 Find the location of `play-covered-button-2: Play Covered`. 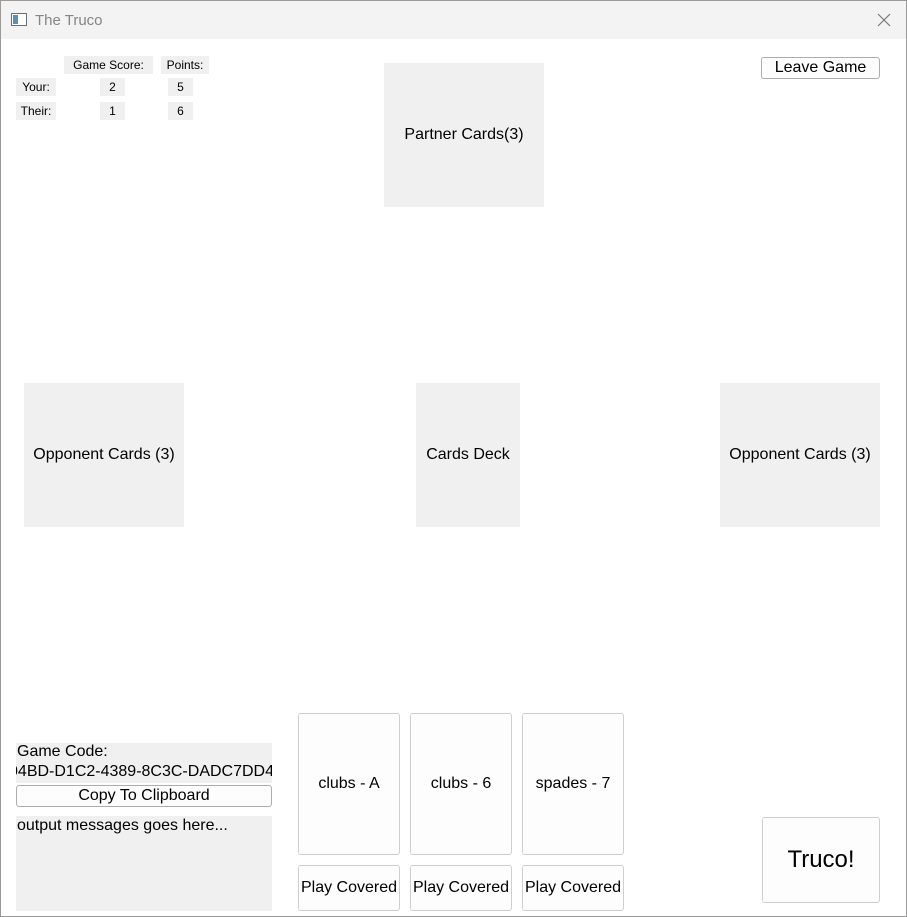

play-covered-button-2: Play Covered is located at coordinates (461, 888).